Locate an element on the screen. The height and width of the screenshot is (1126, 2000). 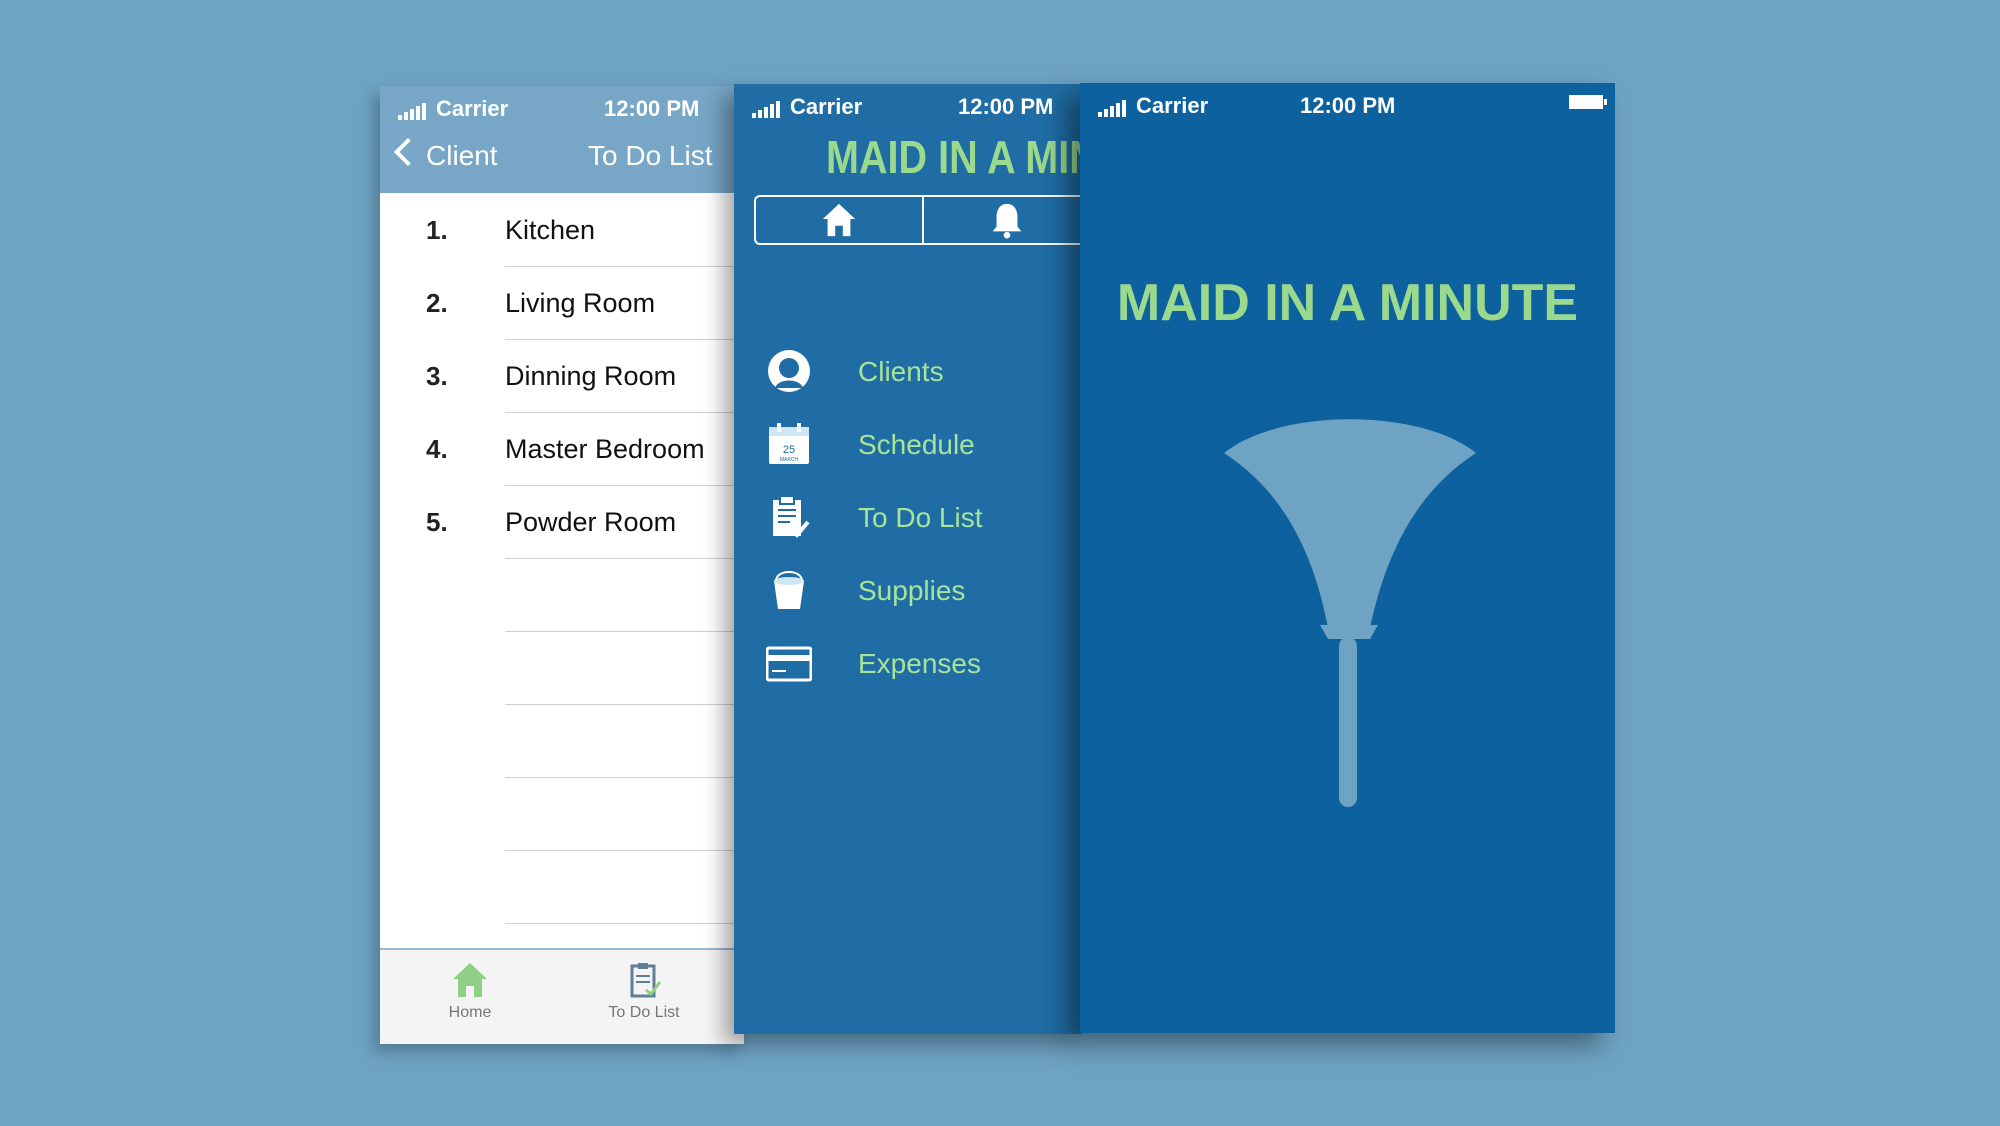
list-item: 5. Powder Room is located at coordinates (562, 521).